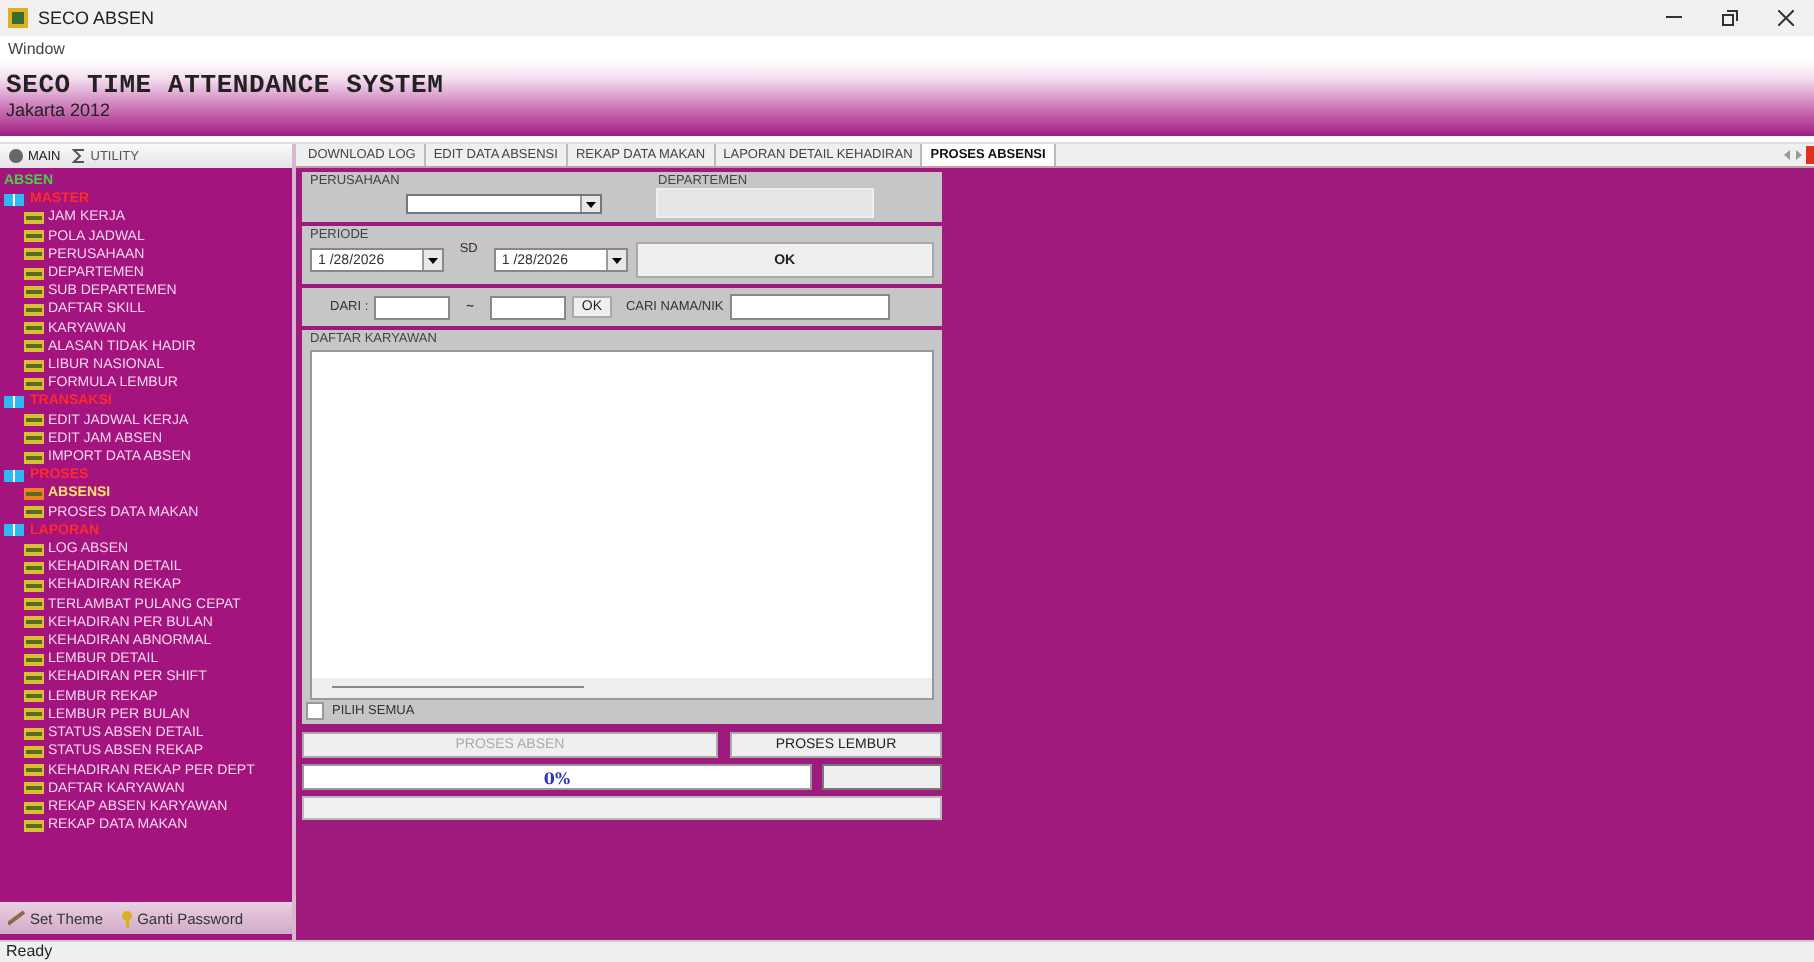  Describe the element at coordinates (17, 918) in the screenshot. I see `brush-icon` at that location.